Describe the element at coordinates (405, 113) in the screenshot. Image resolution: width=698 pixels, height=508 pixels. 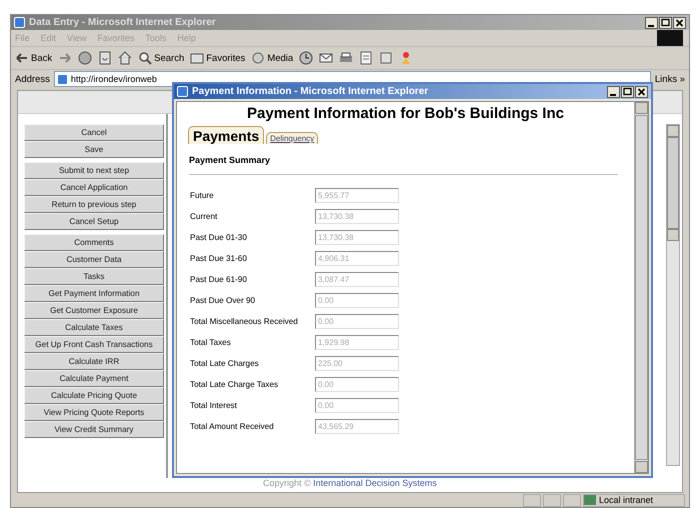
I see `page-heading: Payment Information for Bob's Buildings Inc` at that location.